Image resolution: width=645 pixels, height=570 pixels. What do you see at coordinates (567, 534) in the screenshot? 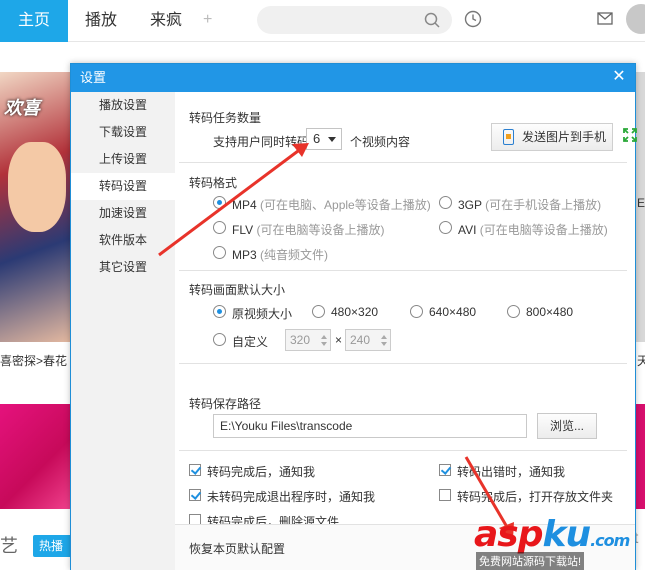
I see `watermark-part: ku` at bounding box center [567, 534].